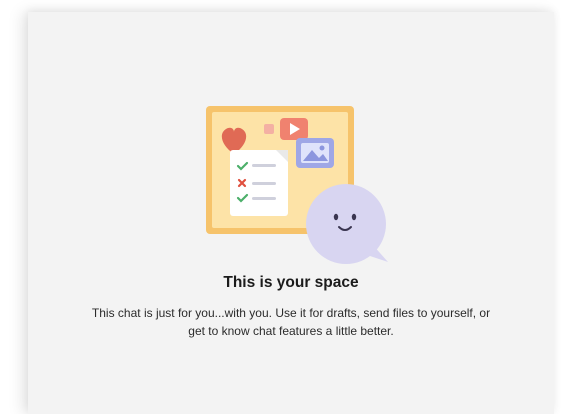  What do you see at coordinates (291, 282) in the screenshot?
I see `empty-state-title: This is your space` at bounding box center [291, 282].